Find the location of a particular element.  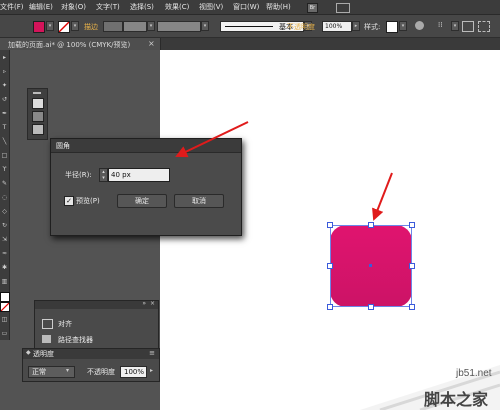

align-panel-header: » × is located at coordinates (96, 304).